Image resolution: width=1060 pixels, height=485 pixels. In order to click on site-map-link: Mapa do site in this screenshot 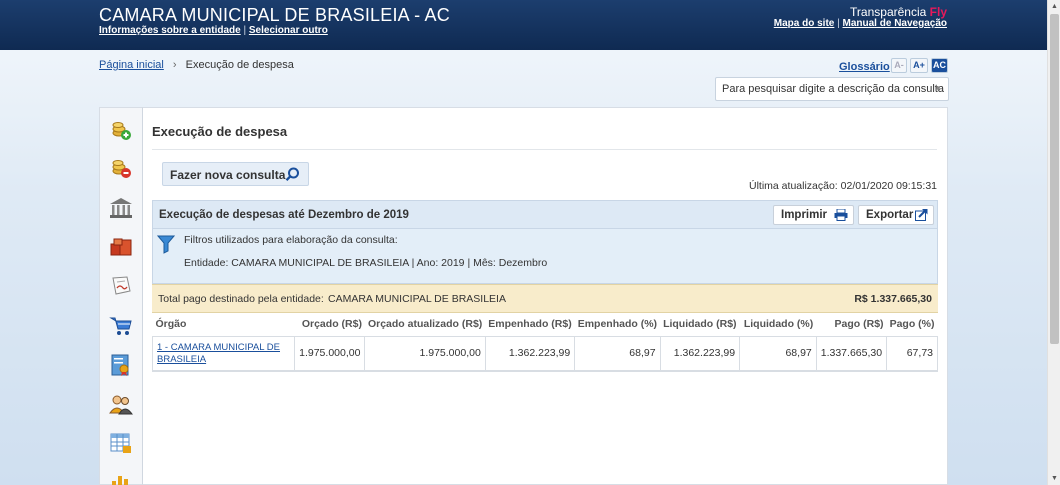, I will do `click(804, 23)`.